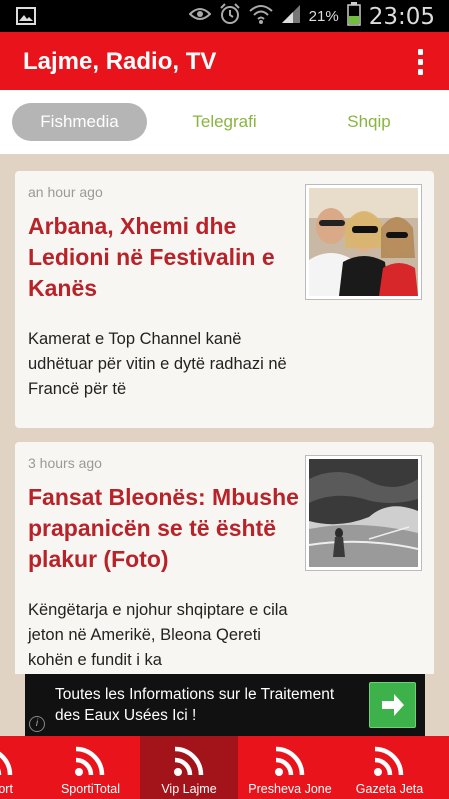  Describe the element at coordinates (37, 724) in the screenshot. I see `ad-info-icon: i` at that location.